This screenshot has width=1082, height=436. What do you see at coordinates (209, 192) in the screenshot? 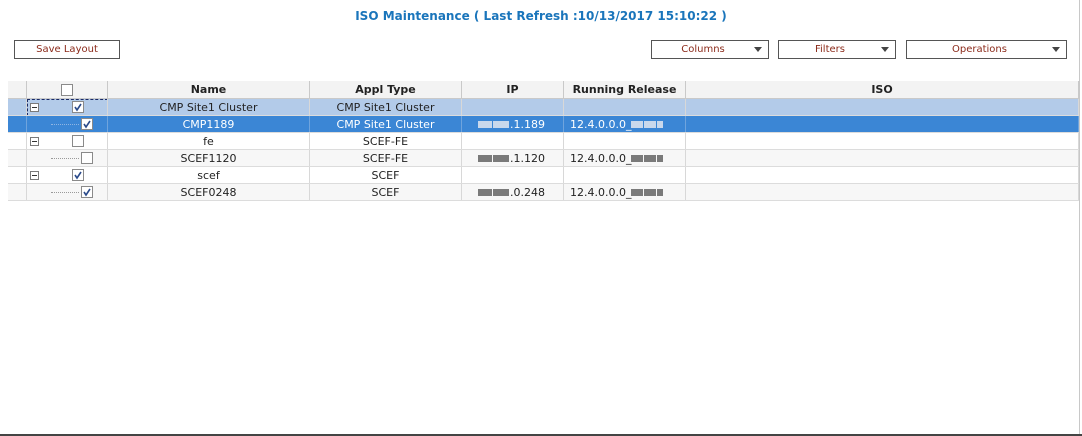
I see `cell-name: SCEF0248` at bounding box center [209, 192].